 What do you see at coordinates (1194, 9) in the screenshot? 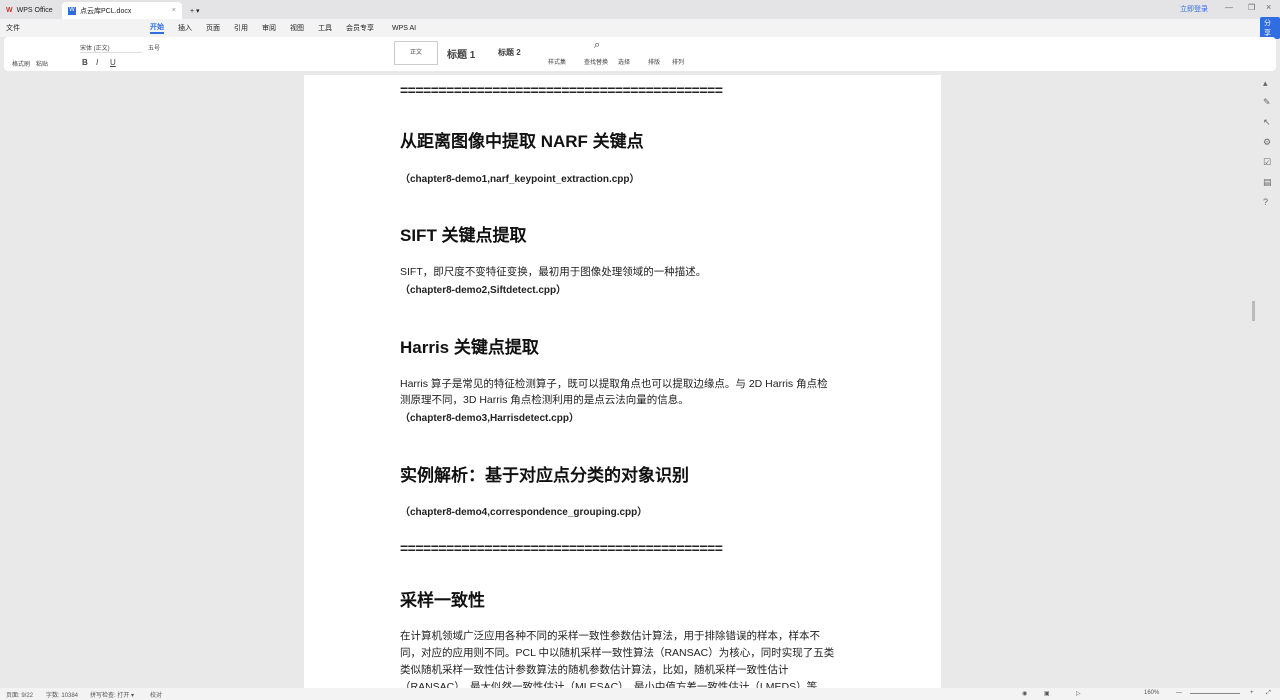
I see `login-link: 立即登录` at bounding box center [1194, 9].